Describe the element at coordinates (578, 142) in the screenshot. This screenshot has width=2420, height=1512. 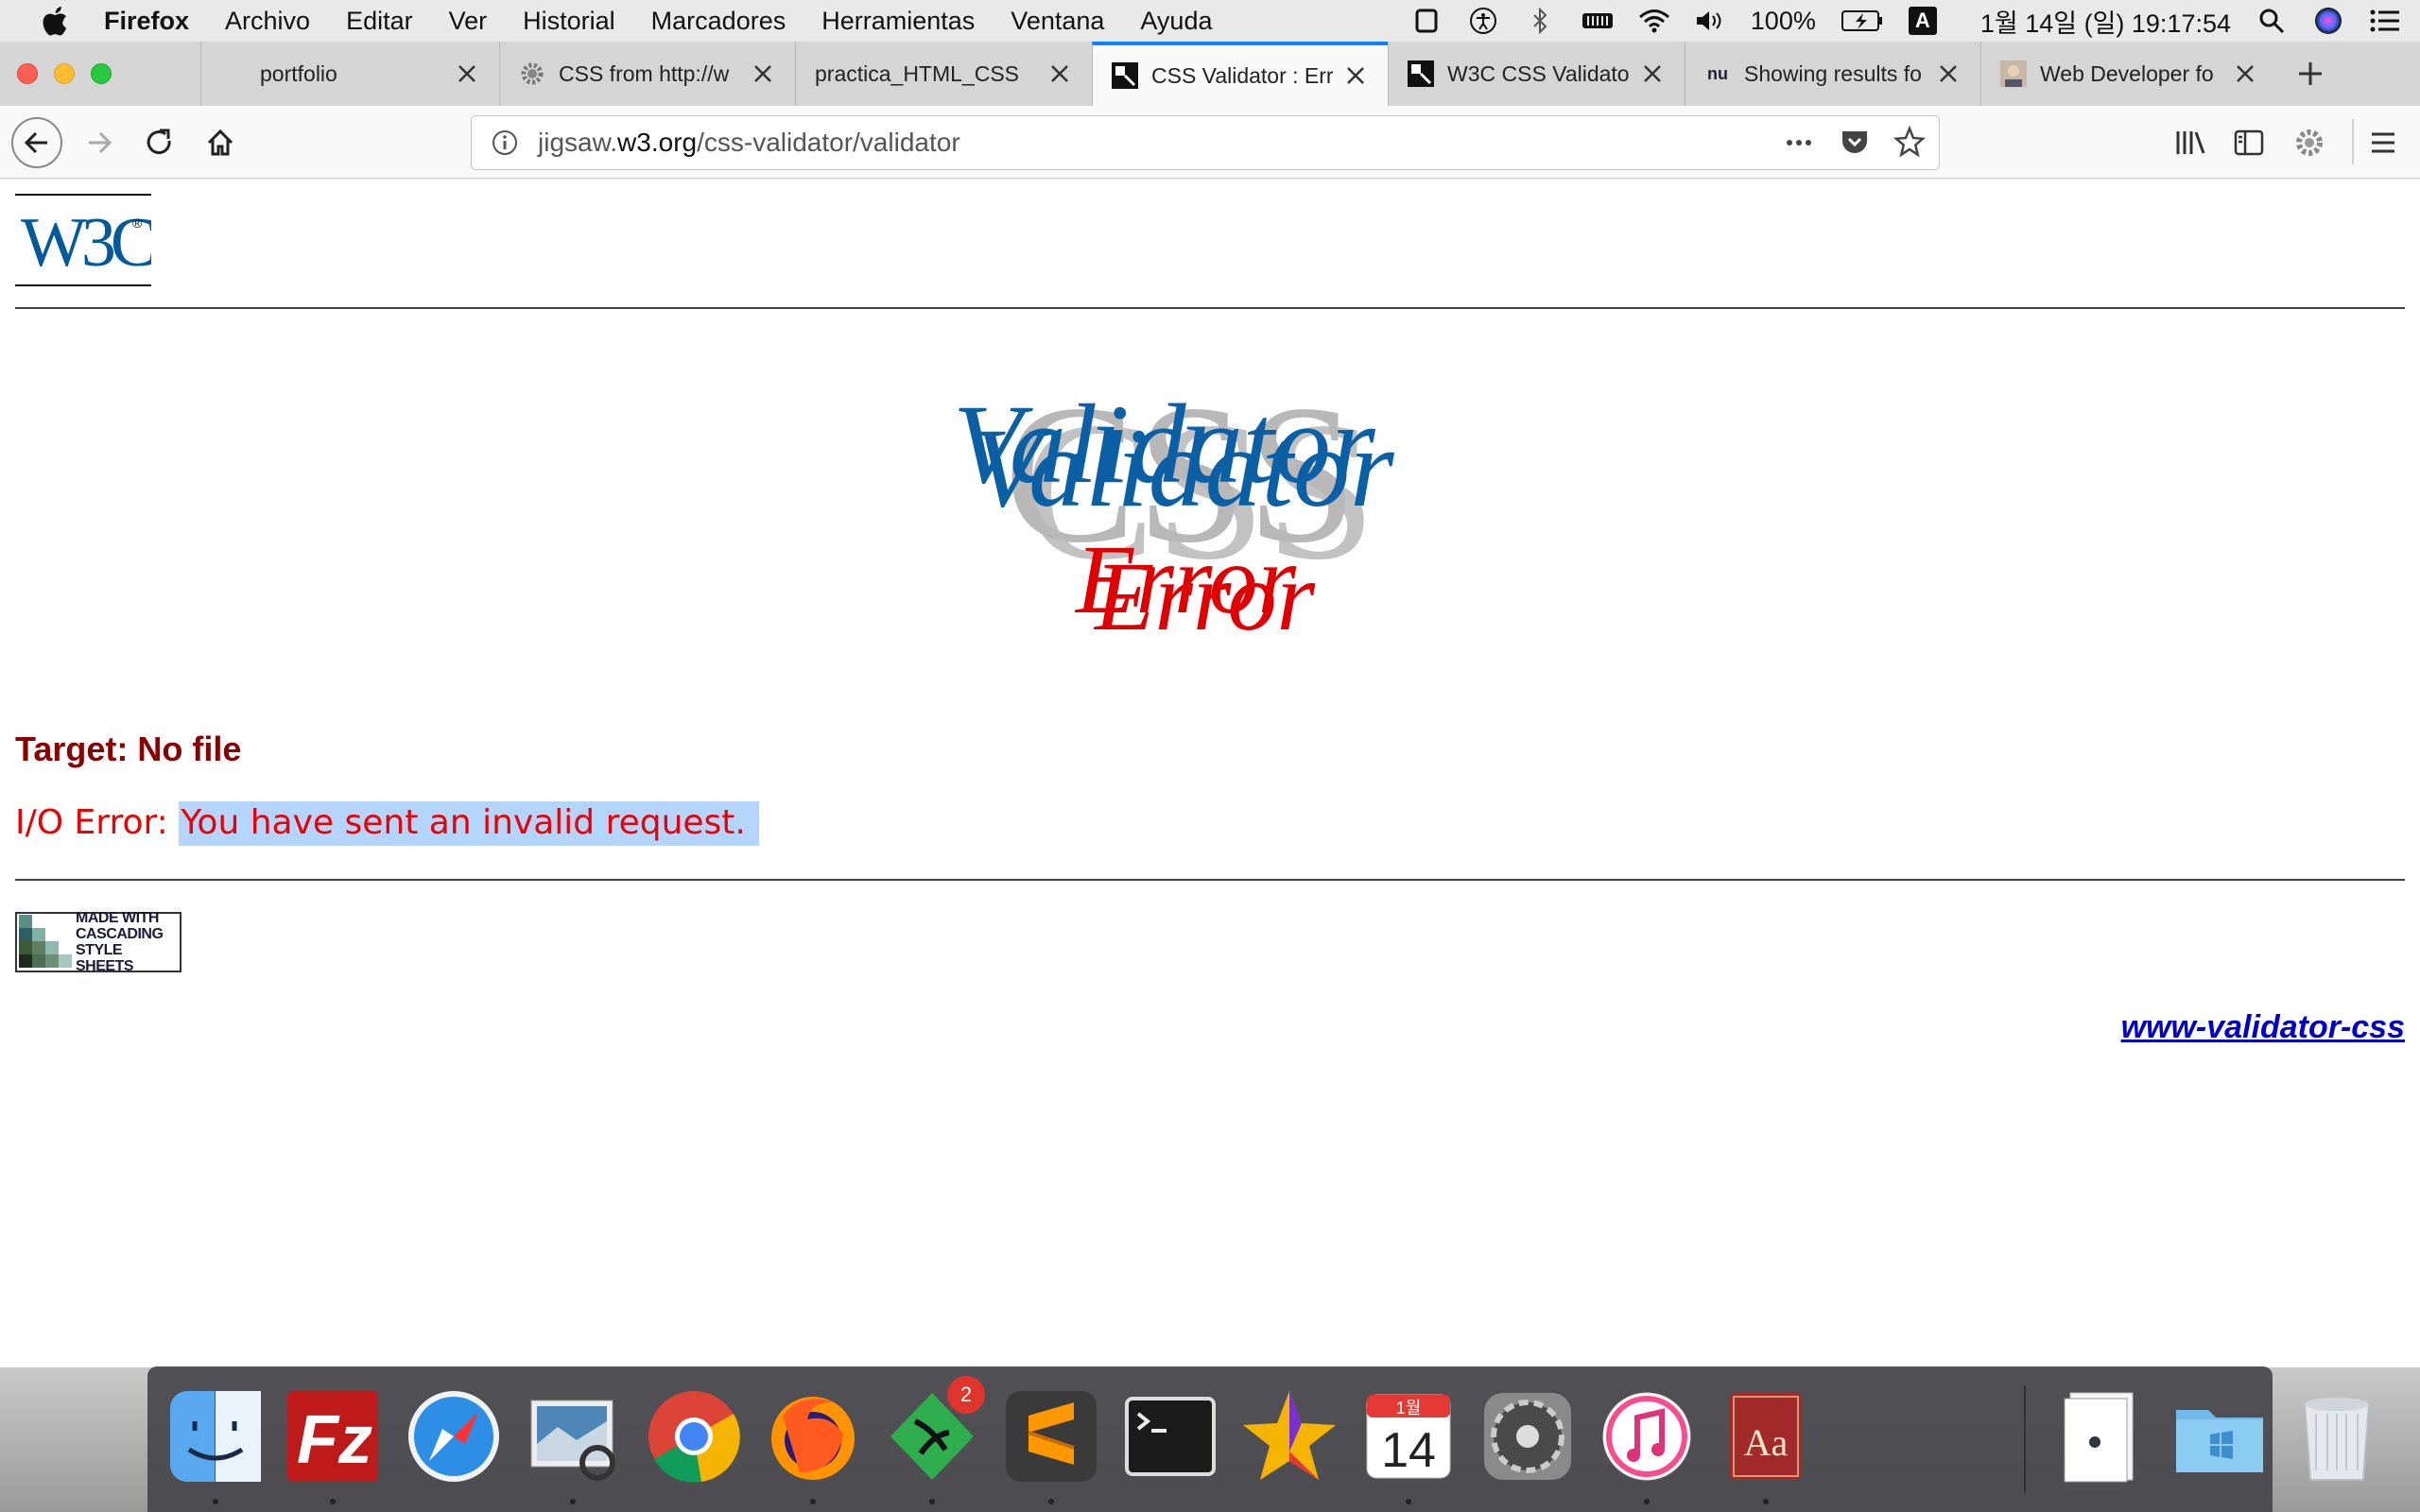
I see `url-prefix: jigsaw.` at that location.